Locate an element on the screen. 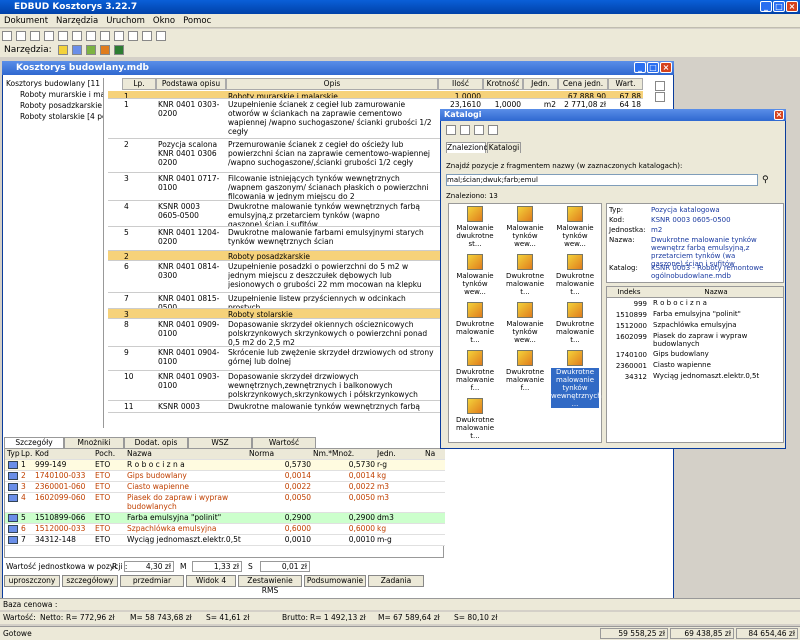 The height and width of the screenshot is (640, 800). undo-icon is located at coordinates (119, 36).